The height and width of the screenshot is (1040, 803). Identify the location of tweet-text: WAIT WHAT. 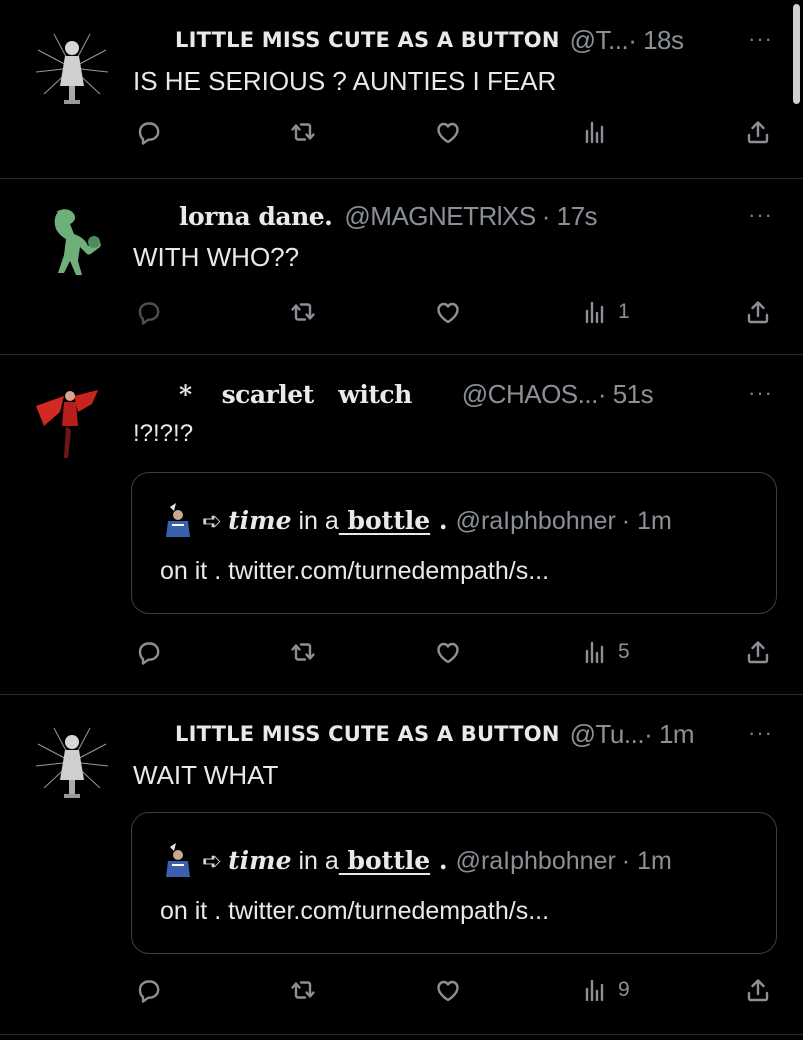
(206, 775).